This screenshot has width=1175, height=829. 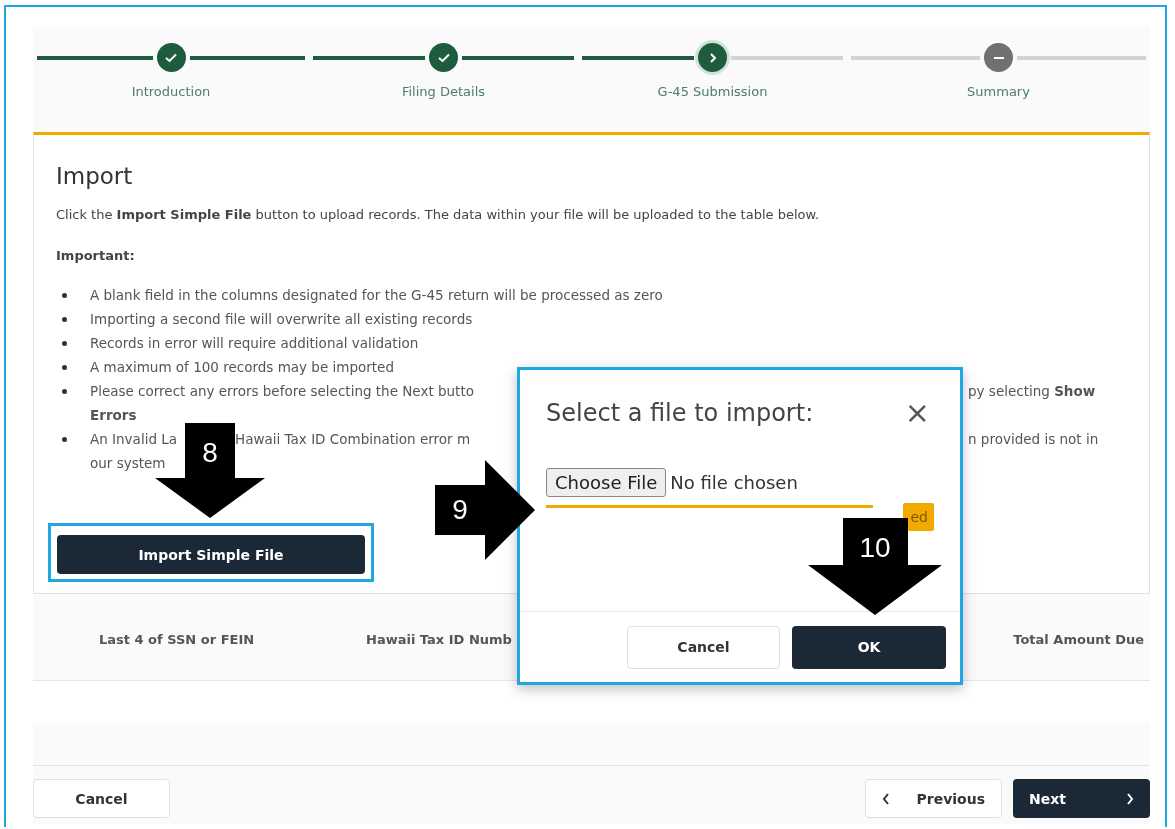 I want to click on previous-button: Previous, so click(x=933, y=798).